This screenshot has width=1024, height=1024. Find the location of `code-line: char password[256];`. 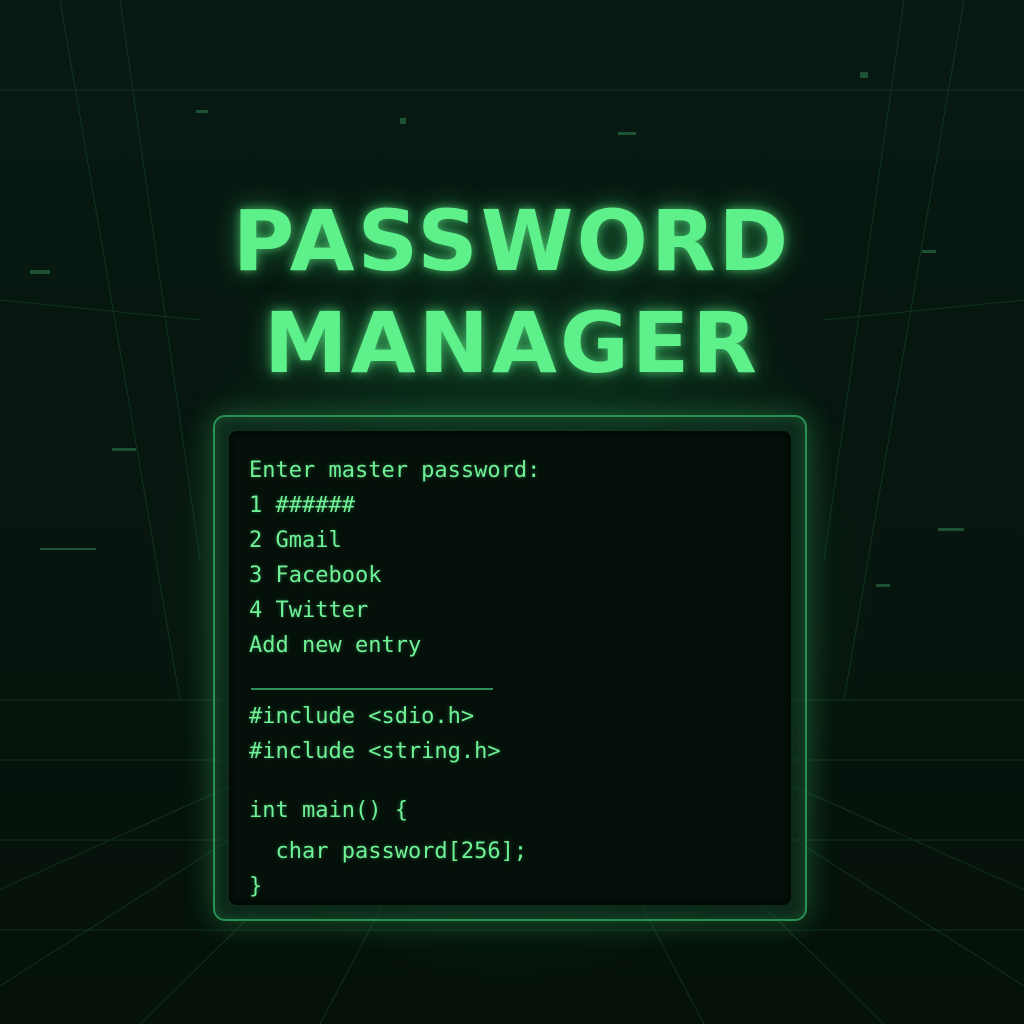

code-line: char password[256]; is located at coordinates (388, 851).